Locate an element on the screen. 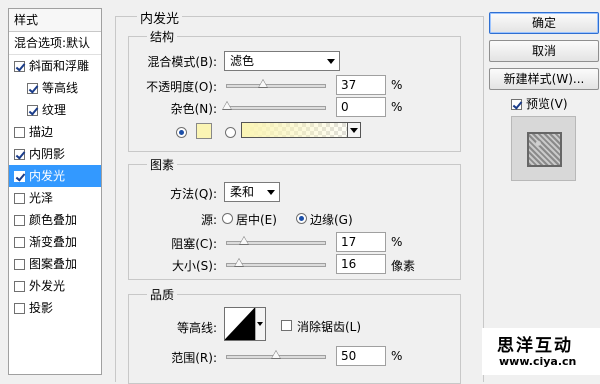 The height and width of the screenshot is (384, 600). contour-picker is located at coordinates (245, 324).